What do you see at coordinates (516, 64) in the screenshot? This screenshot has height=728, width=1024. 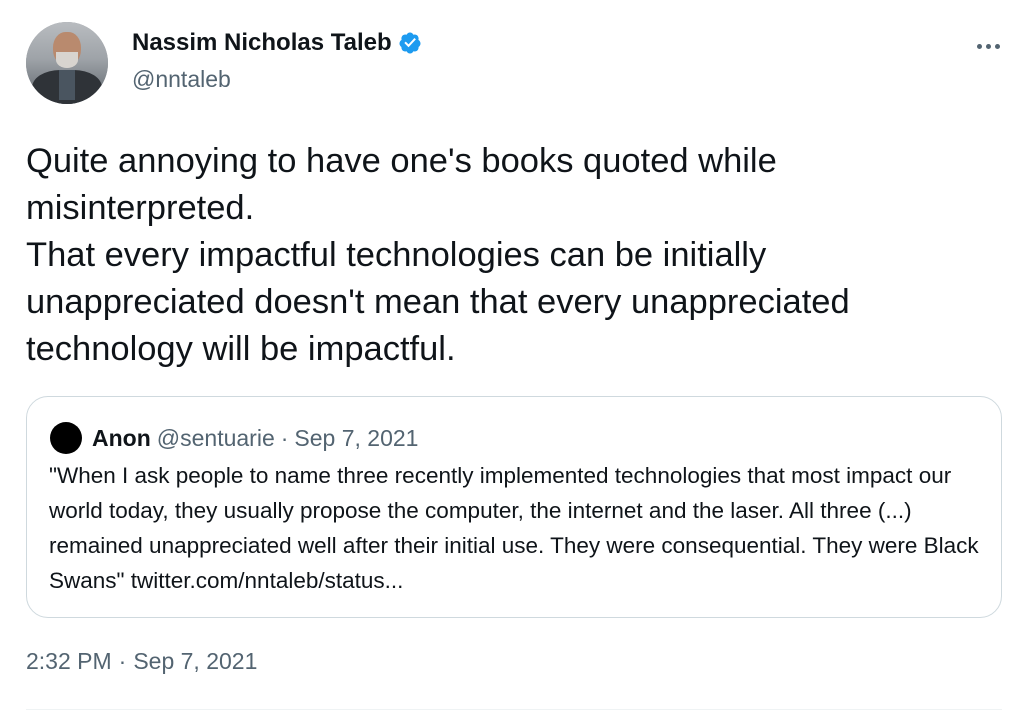 I see `tweet-header: Nassim Nicholas Taleb @nntaleb` at bounding box center [516, 64].